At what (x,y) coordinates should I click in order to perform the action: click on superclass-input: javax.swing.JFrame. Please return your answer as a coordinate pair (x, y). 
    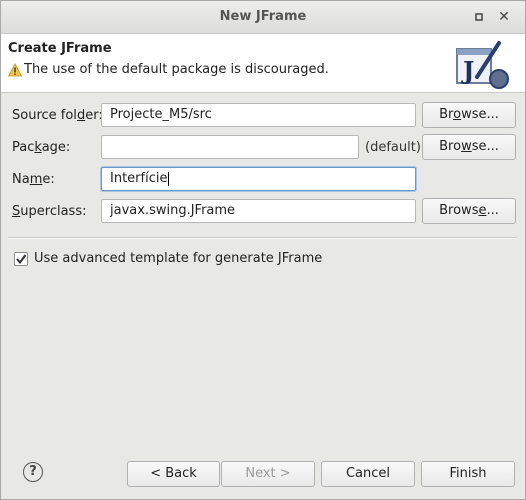
    Looking at the image, I should click on (258, 211).